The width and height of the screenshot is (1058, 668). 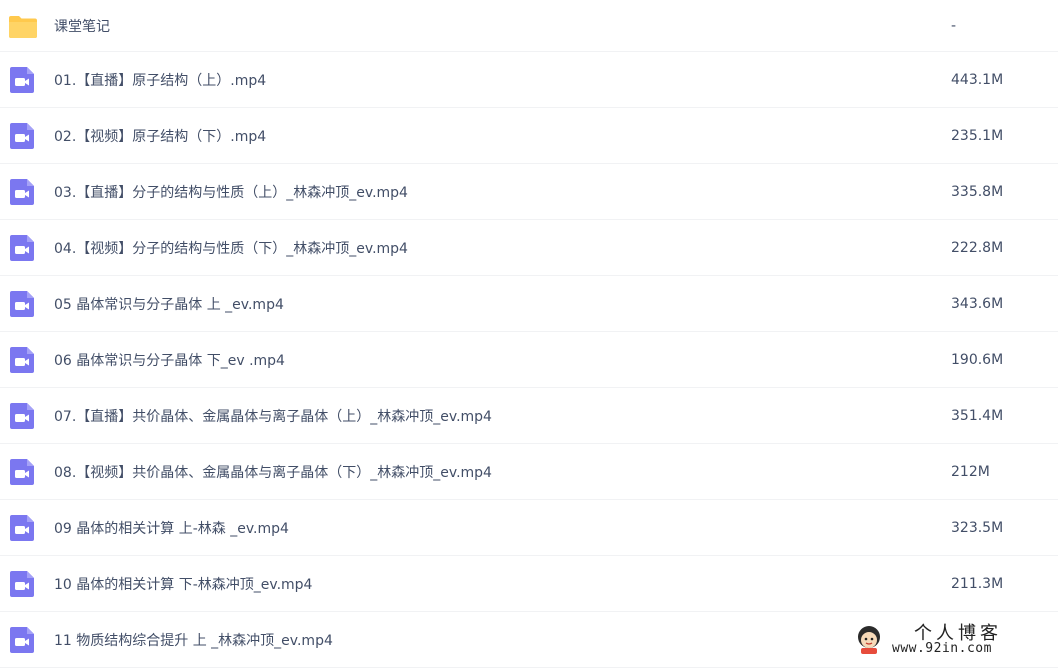 What do you see at coordinates (529, 248) in the screenshot?
I see `file-row: 04.【视频】分子的结构与性质（下）_林森冲顶_ev.mp4 222.8M` at bounding box center [529, 248].